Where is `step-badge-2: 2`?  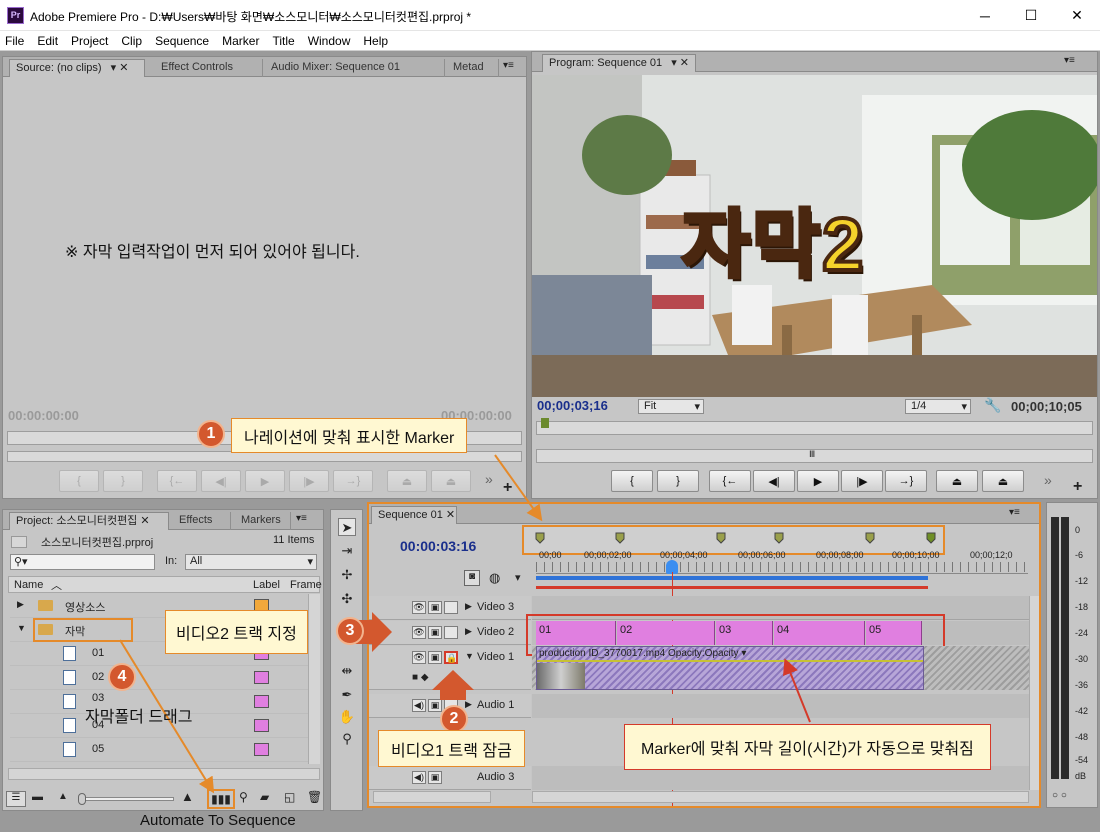
step-badge-2: 2 is located at coordinates (454, 719).